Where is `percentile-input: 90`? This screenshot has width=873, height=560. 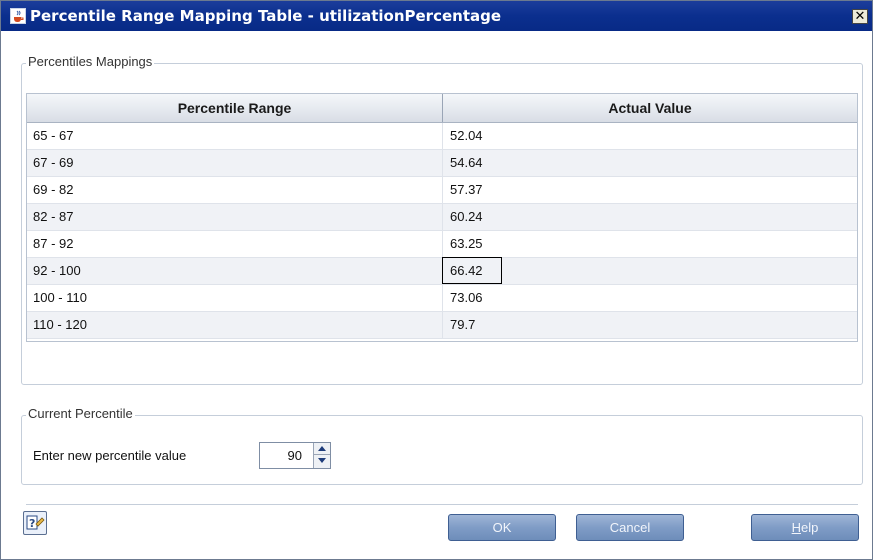
percentile-input: 90 is located at coordinates (295, 455).